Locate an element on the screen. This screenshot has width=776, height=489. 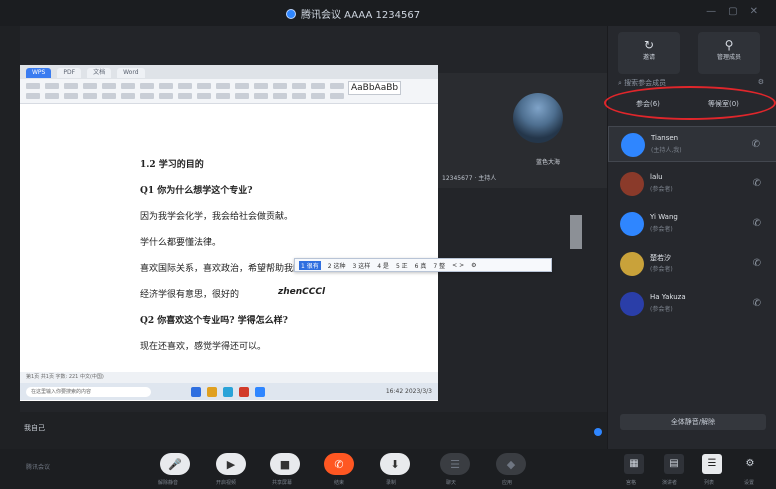
ime-settings-icon: ⚙ is located at coordinates (473, 265).